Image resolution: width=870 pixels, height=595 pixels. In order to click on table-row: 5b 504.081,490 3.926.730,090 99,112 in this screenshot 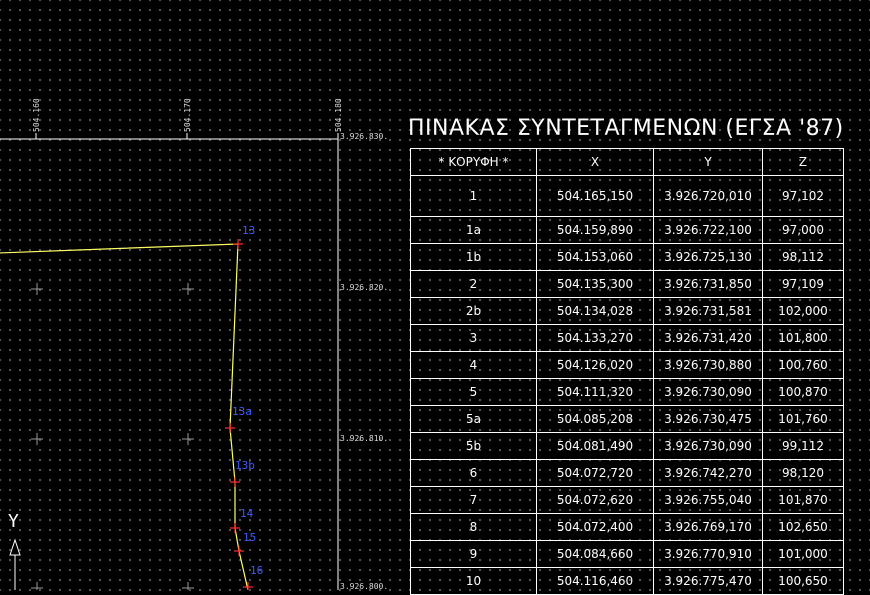, I will do `click(627, 446)`.